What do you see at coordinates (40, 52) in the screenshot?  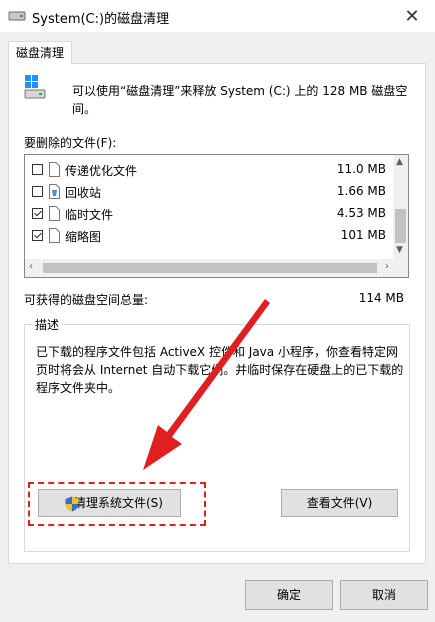 I see `tab-disk-cleanup: 磁盘清理` at bounding box center [40, 52].